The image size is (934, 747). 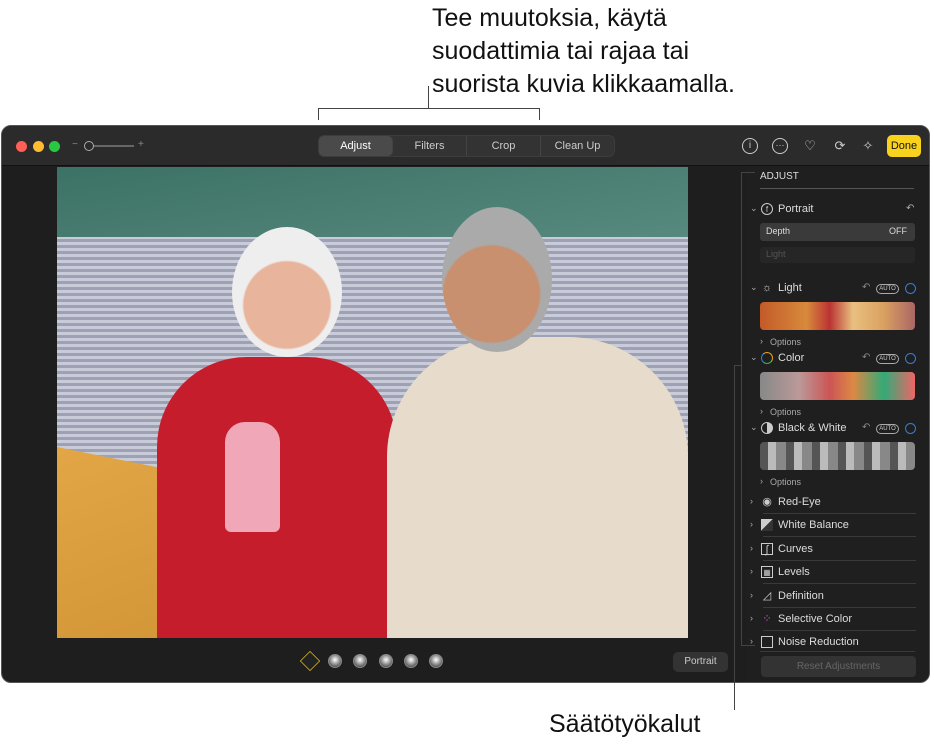 I want to click on tool-label: Curves, so click(x=795, y=549).